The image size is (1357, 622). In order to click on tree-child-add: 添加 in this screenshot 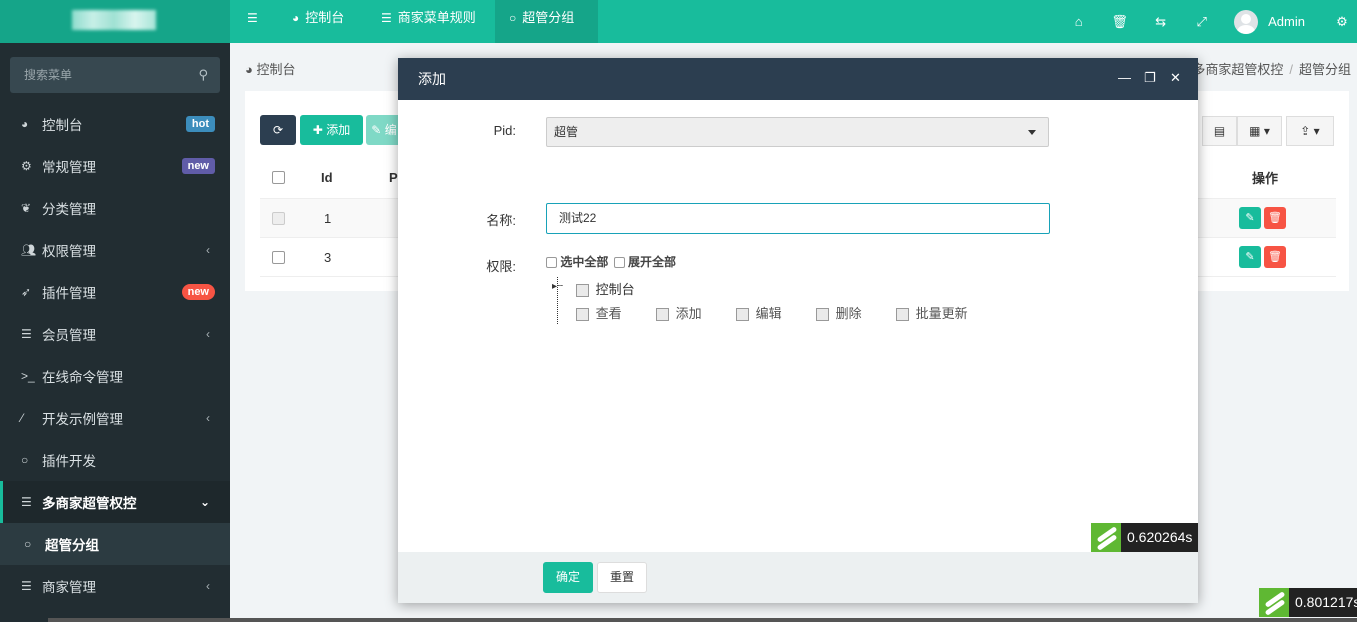, I will do `click(679, 312)`.